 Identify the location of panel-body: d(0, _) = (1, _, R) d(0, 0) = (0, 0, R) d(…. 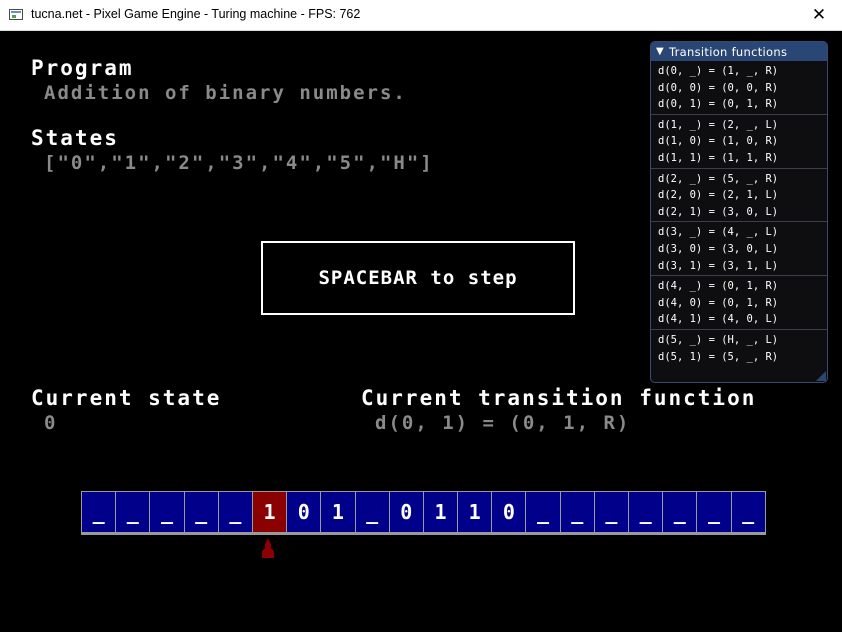
(739, 213).